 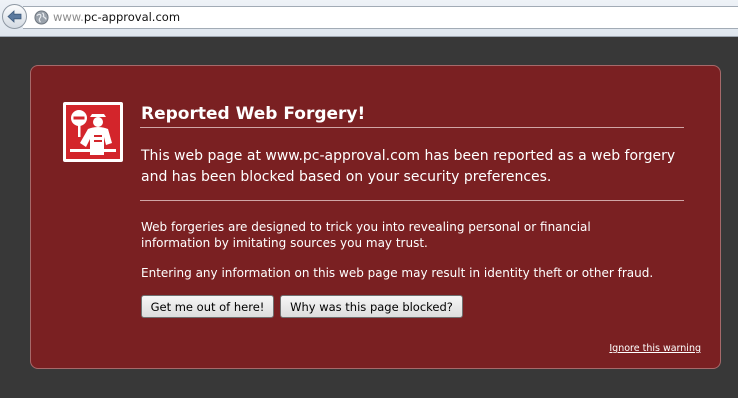 What do you see at coordinates (253, 114) in the screenshot?
I see `warning-title: Reported Web Forgery!` at bounding box center [253, 114].